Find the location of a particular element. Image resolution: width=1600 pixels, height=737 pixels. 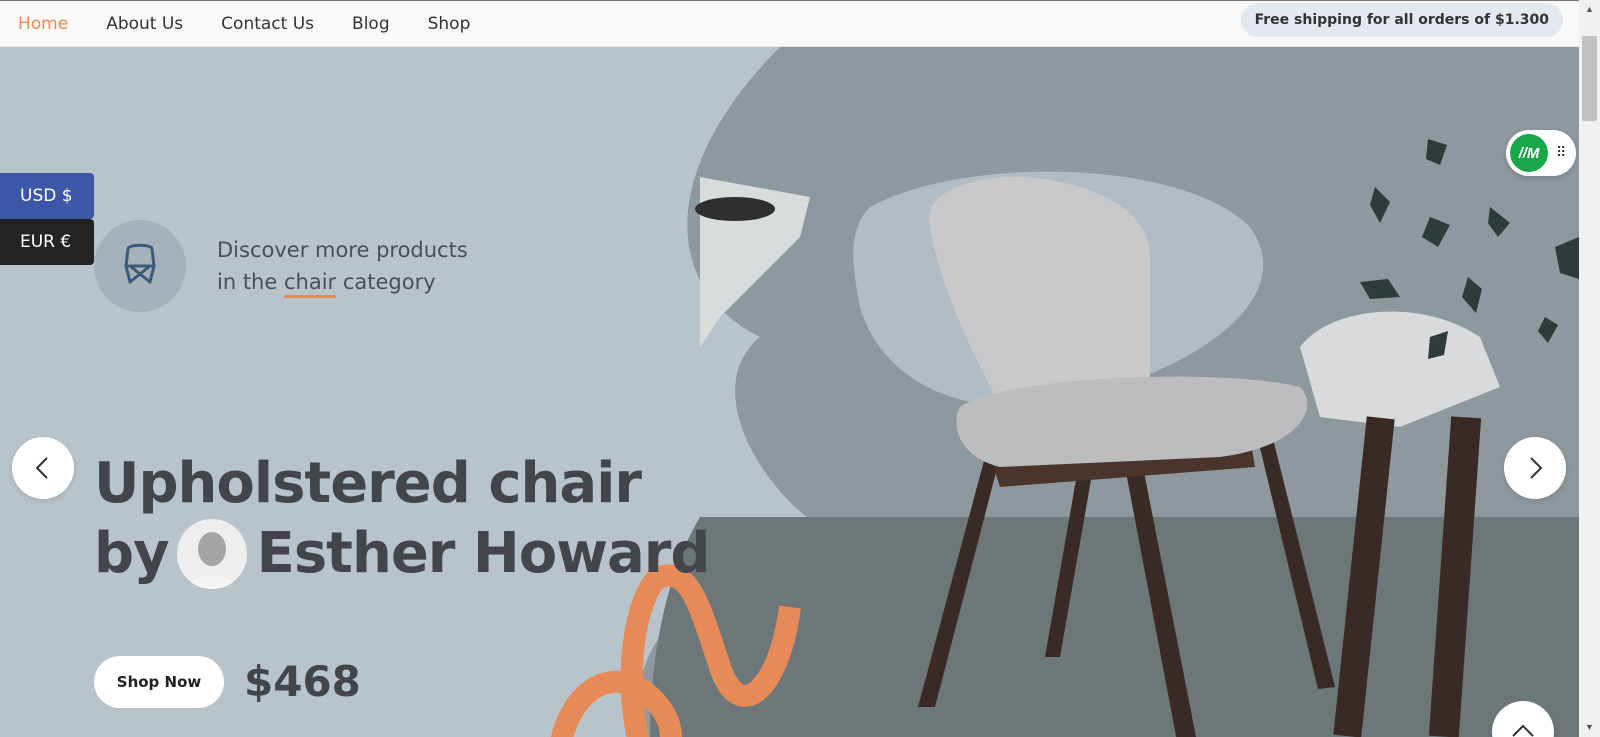

category-line-2: in the chair category is located at coordinates (342, 282).